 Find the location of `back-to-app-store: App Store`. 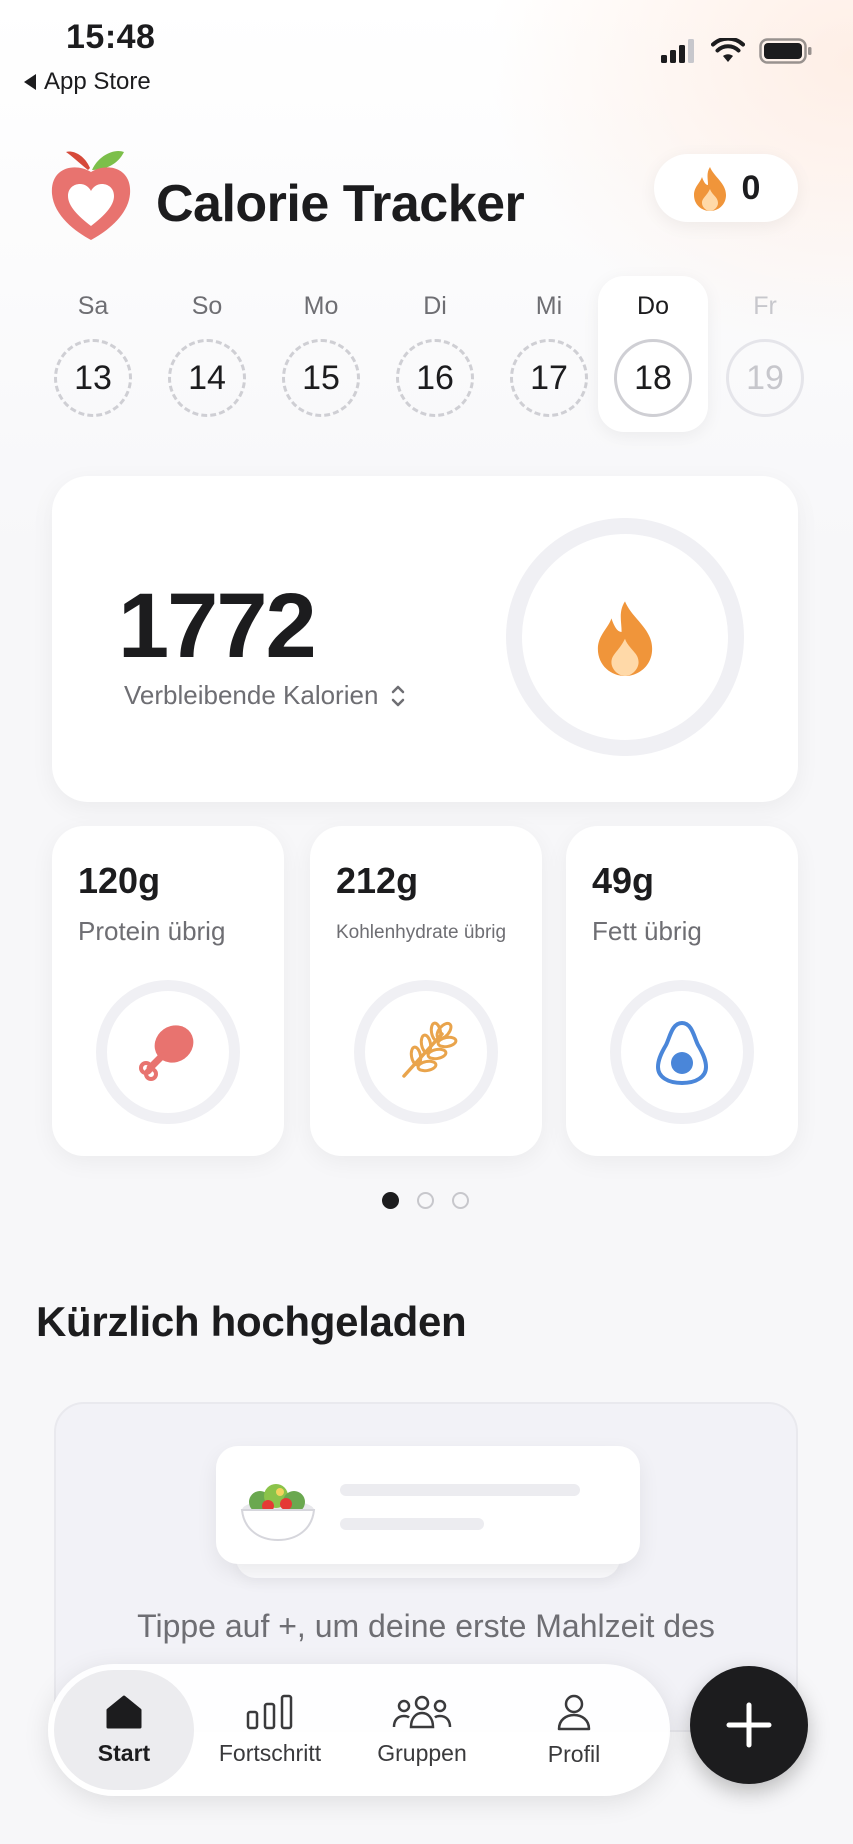

back-to-app-store: App Store is located at coordinates (87, 82).